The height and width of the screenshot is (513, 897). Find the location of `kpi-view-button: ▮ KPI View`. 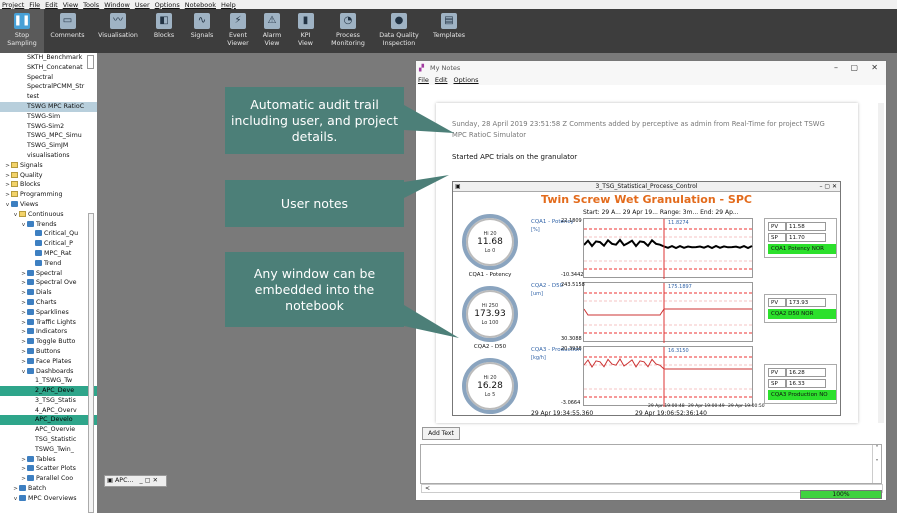

kpi-view-button: ▮ KPI View is located at coordinates (305, 31).